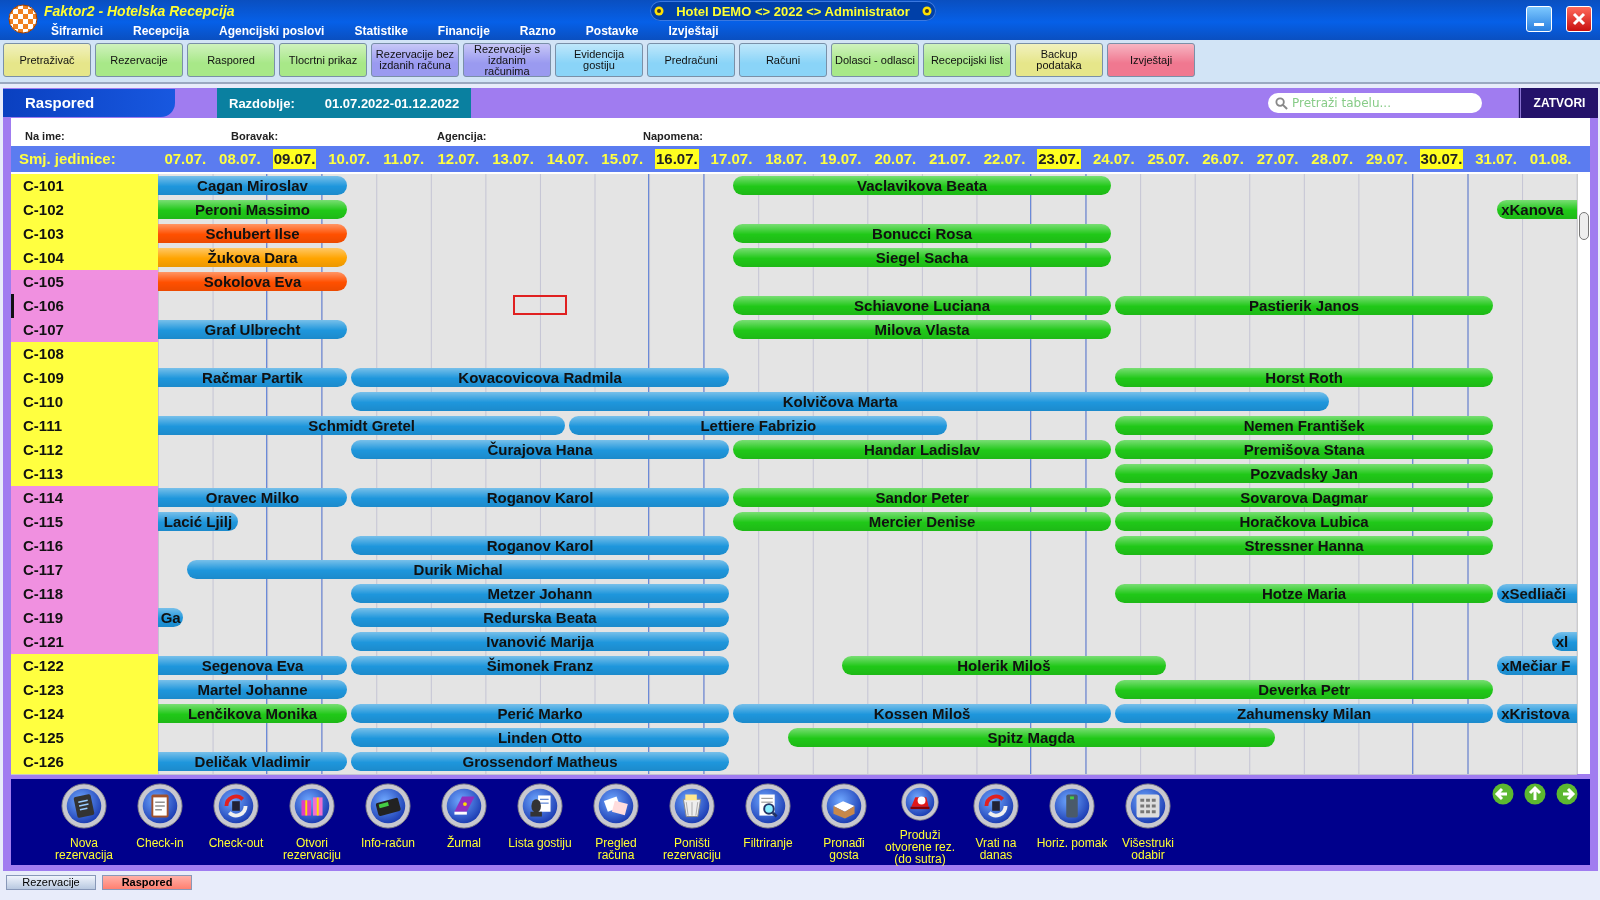  Describe the element at coordinates (1304, 497) in the screenshot. I see `booking-bar: Sovarova Dagmar` at that location.